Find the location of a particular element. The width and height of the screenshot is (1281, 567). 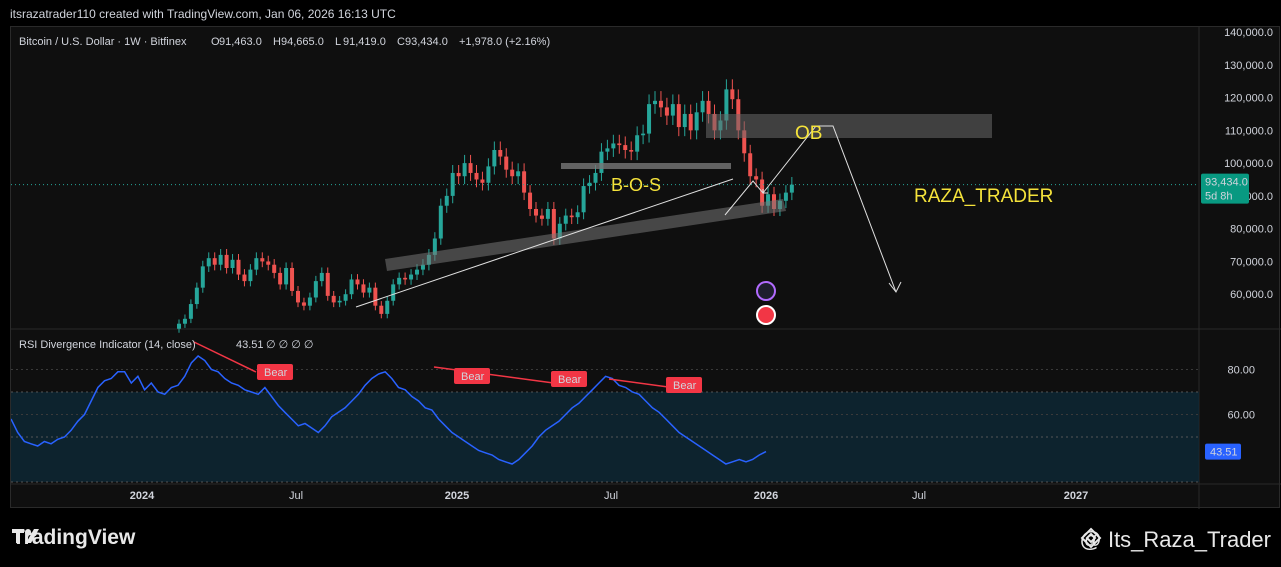

time-tick-label: 2024 is located at coordinates (142, 496).